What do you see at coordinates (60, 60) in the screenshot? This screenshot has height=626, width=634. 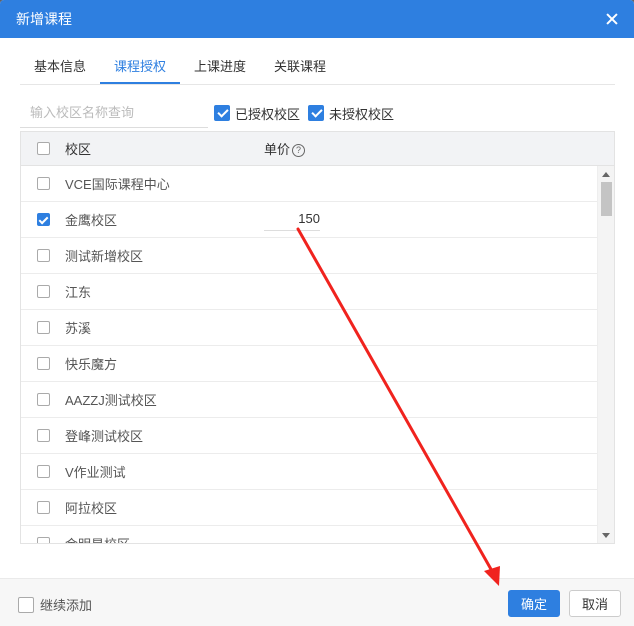 I see `tab-basic-info: 基本信息` at bounding box center [60, 60].